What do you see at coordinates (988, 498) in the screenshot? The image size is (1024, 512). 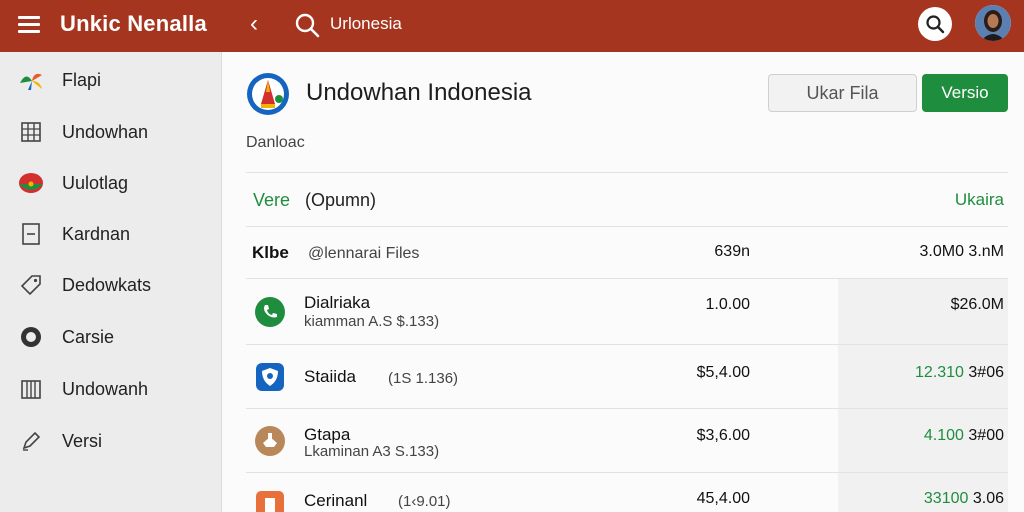 I see `row-value-total: 3.06` at bounding box center [988, 498].